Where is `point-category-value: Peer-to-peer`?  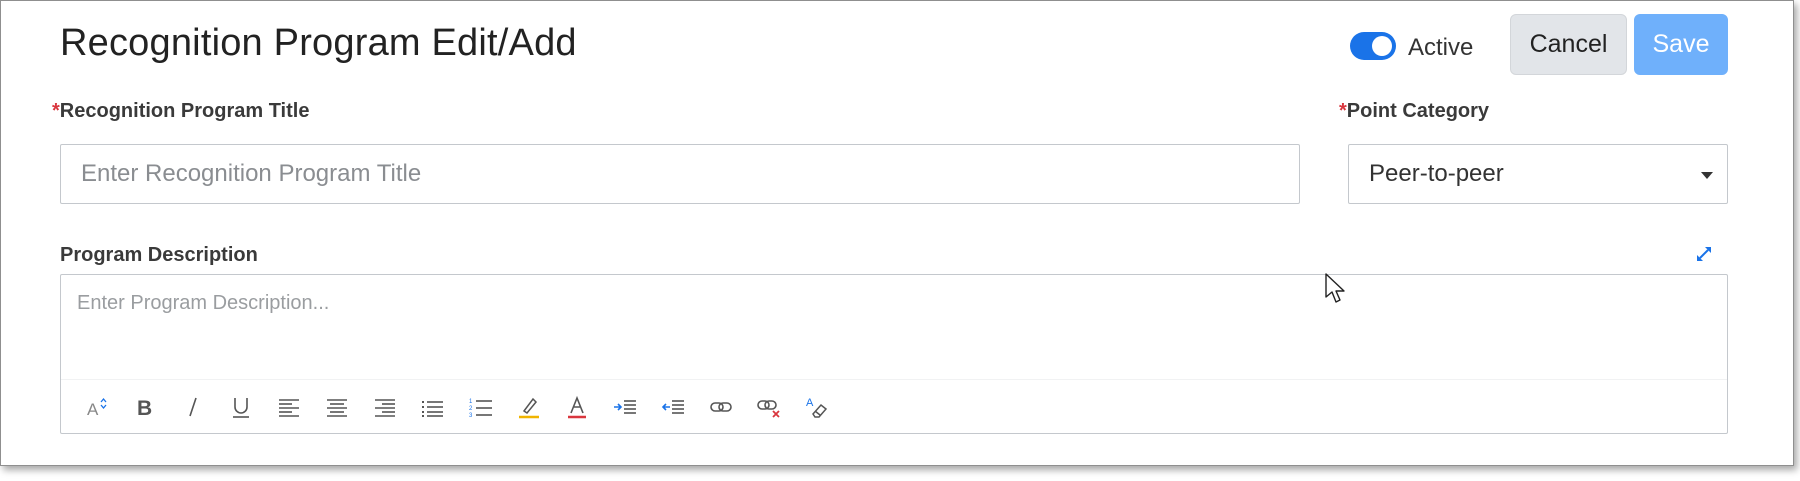 point-category-value: Peer-to-peer is located at coordinates (1436, 173).